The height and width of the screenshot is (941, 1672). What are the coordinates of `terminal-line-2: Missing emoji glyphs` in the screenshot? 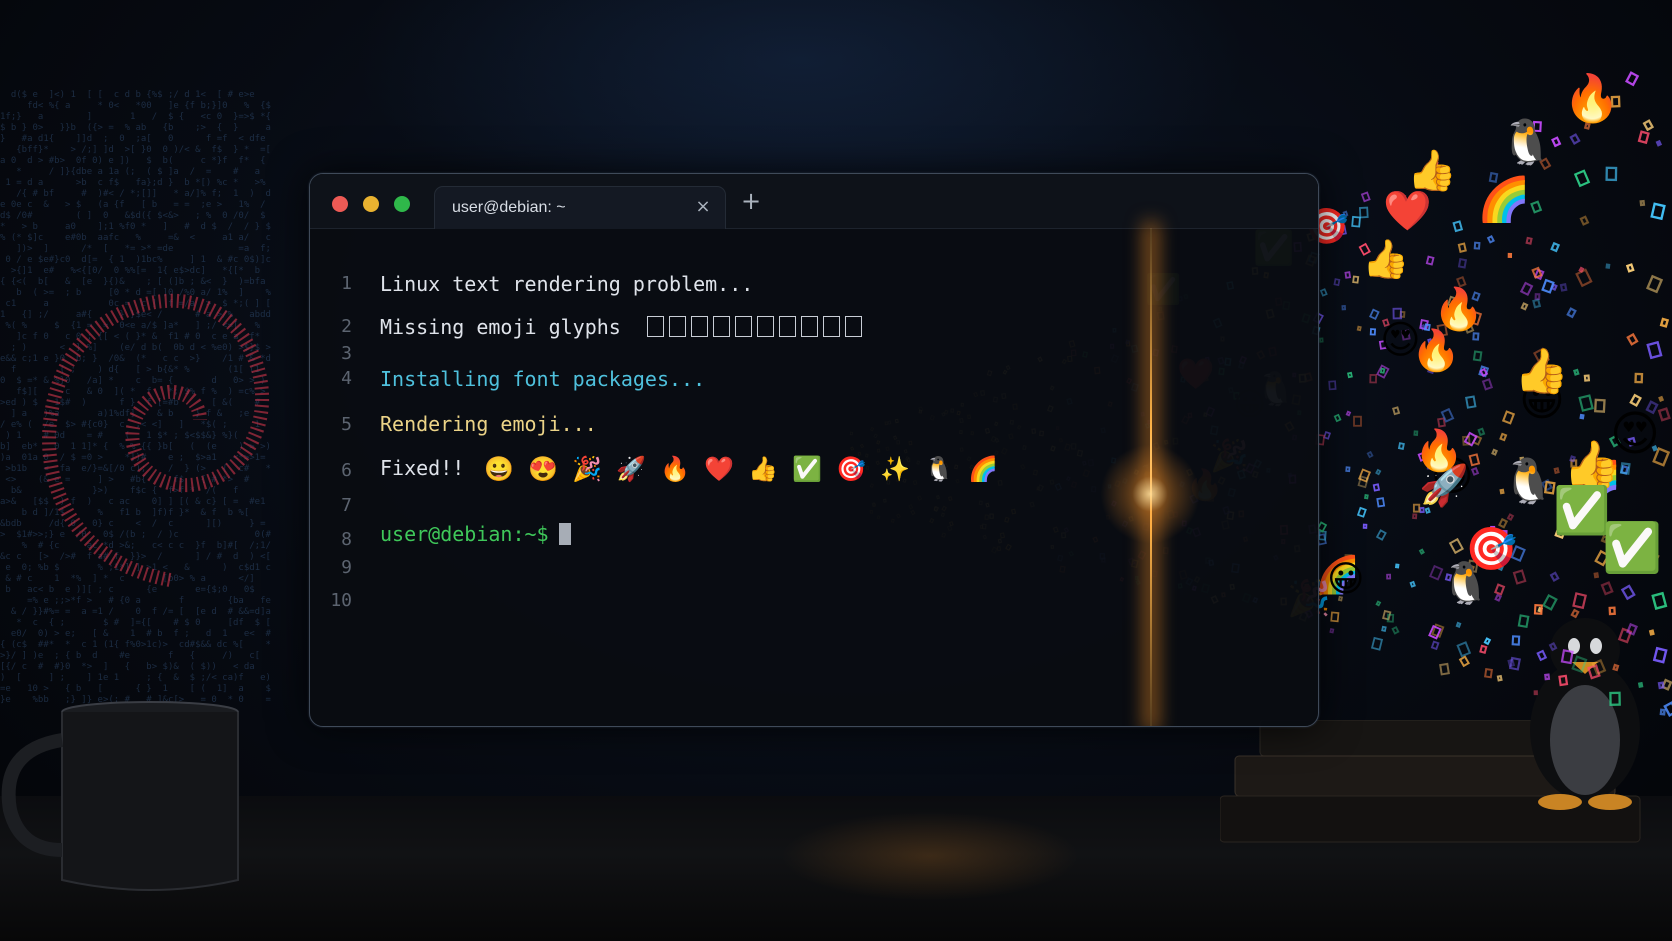 It's located at (623, 327).